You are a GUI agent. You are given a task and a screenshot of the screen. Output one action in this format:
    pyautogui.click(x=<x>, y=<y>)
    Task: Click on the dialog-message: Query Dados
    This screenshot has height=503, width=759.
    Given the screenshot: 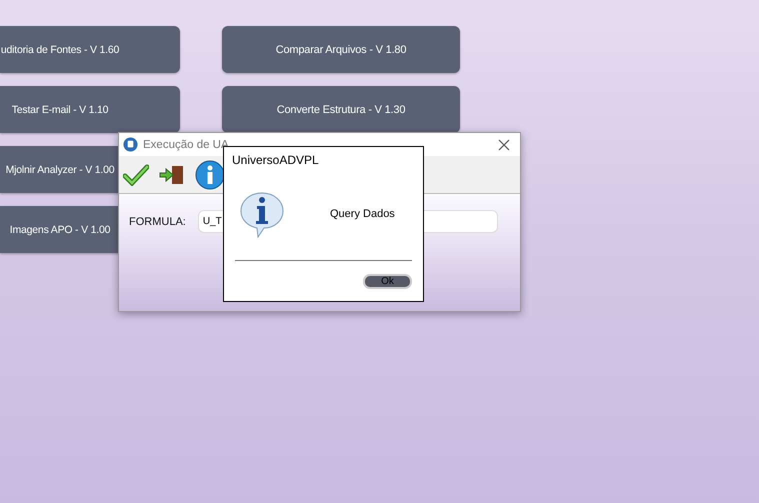 What is the action you would take?
    pyautogui.click(x=362, y=214)
    